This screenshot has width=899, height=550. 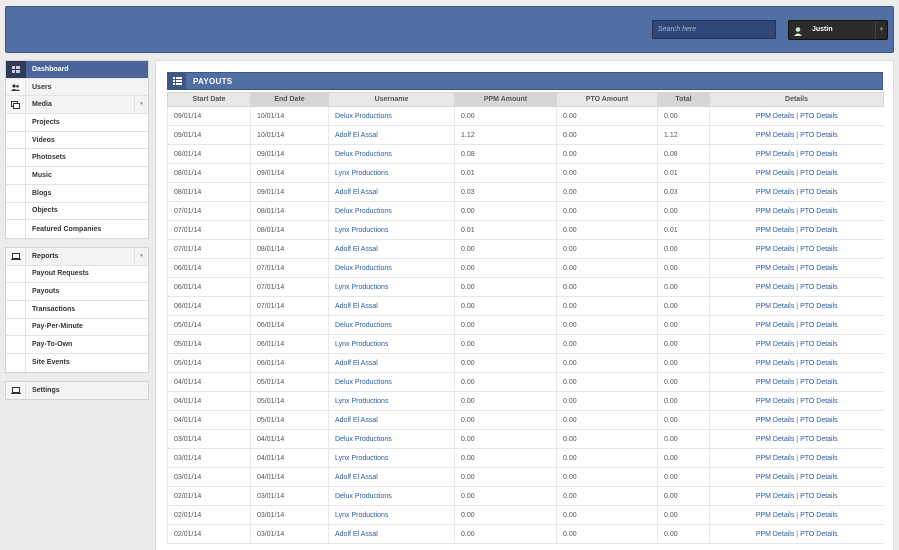 I want to click on sidebar-item-transactions: Transactions, so click(x=77, y=309).